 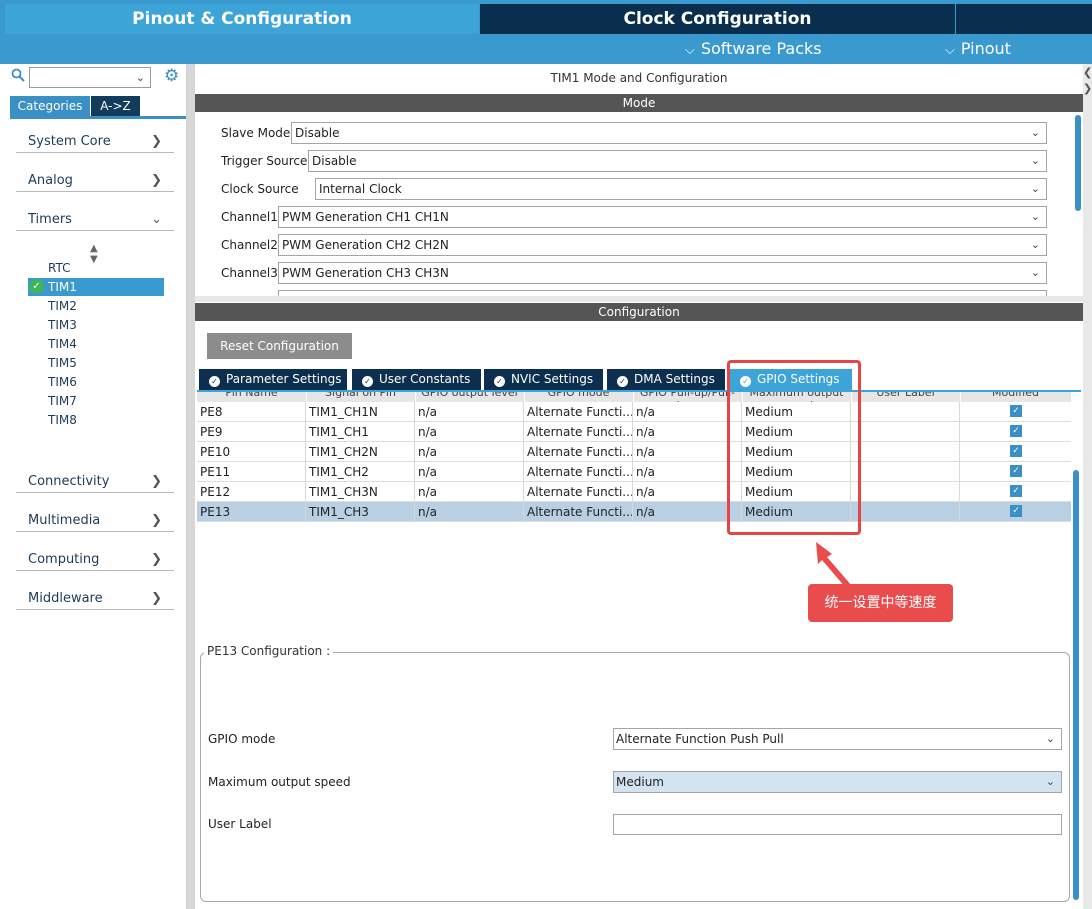 What do you see at coordinates (1087, 88) in the screenshot?
I see `expand-arrow-icon: ❯` at bounding box center [1087, 88].